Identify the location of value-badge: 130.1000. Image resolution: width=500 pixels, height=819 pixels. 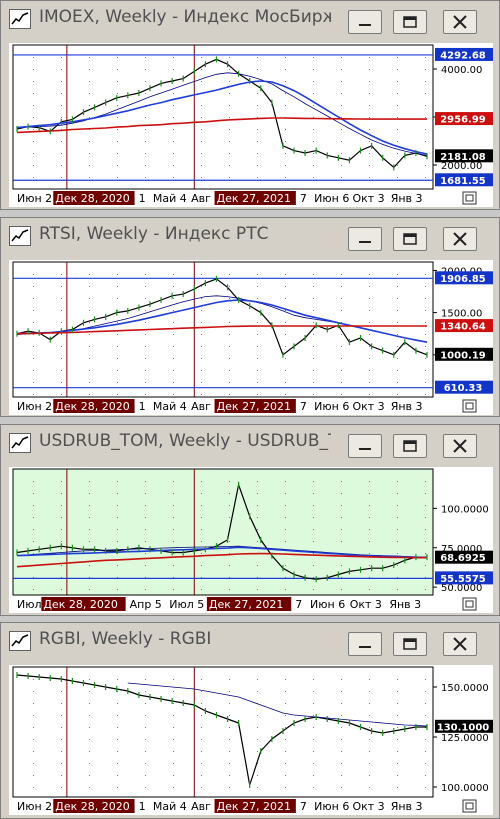
(464, 726).